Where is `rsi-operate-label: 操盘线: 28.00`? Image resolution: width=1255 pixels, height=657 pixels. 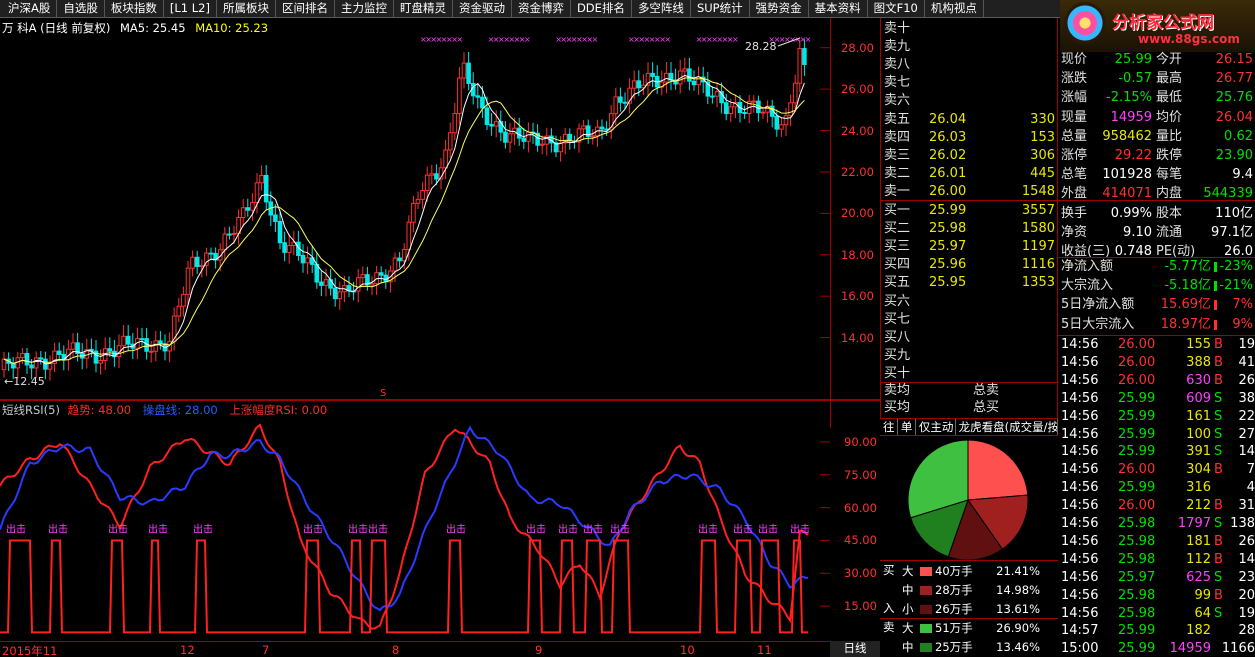
rsi-operate-label: 操盘线: 28.00 is located at coordinates (180, 410).